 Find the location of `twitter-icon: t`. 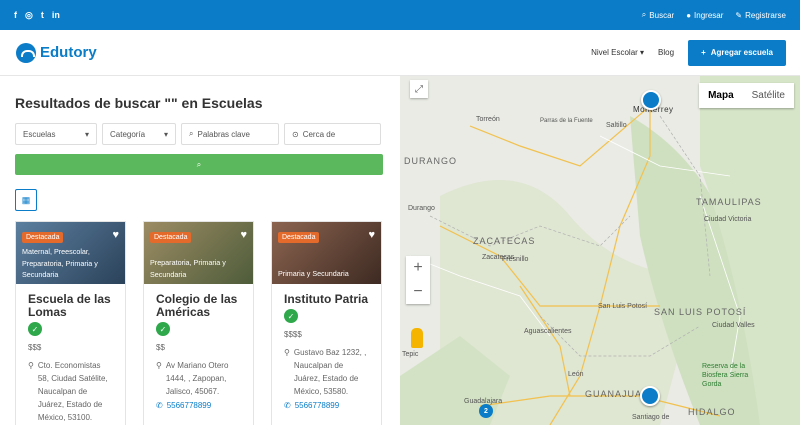

twitter-icon: t is located at coordinates (42, 15).